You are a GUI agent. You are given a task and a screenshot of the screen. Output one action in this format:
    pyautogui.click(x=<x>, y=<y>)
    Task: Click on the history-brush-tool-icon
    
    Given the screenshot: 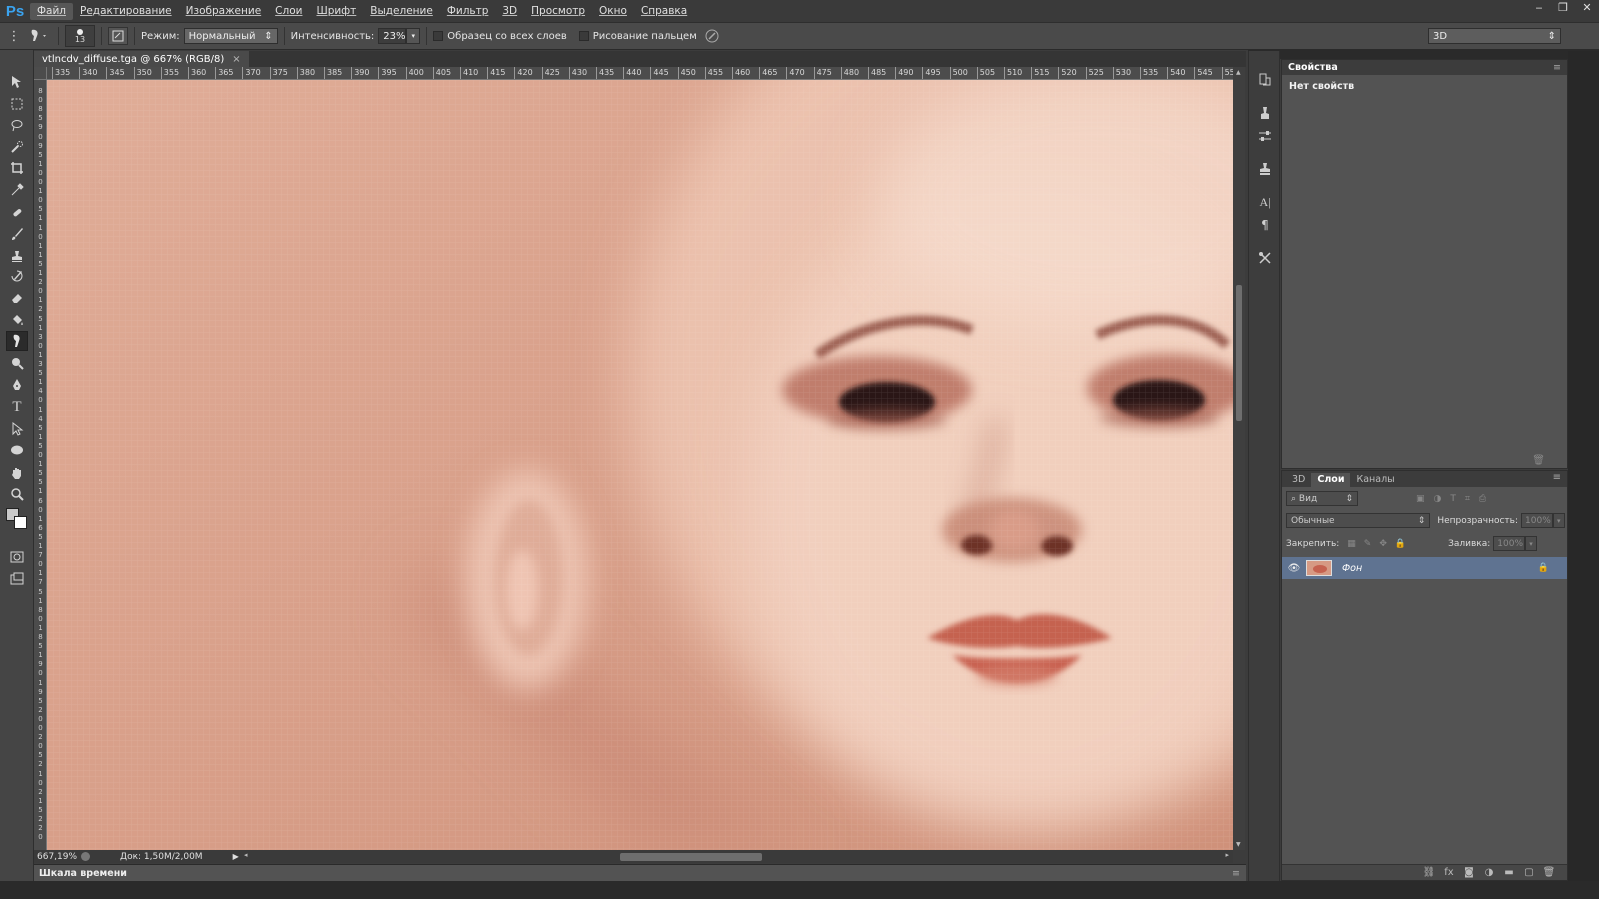 What is the action you would take?
    pyautogui.click(x=17, y=277)
    